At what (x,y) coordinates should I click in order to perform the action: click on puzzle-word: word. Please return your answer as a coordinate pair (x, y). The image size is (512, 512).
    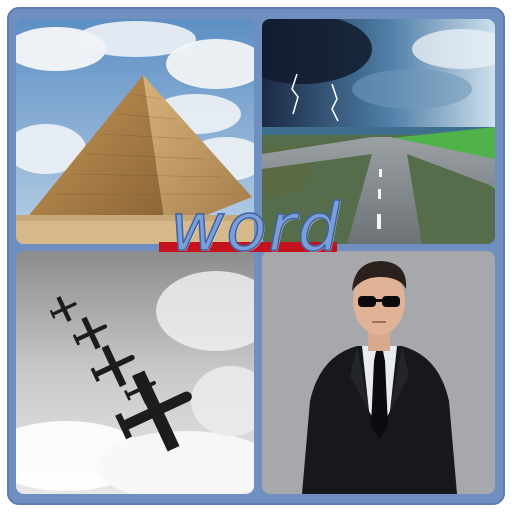
    Looking at the image, I should click on (256, 227).